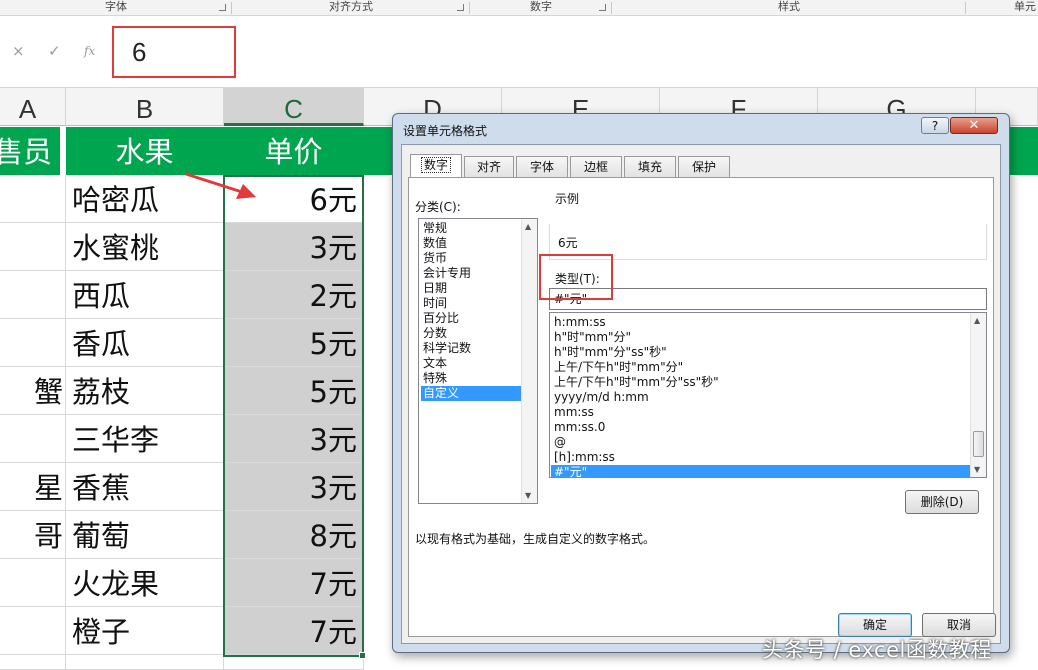  I want to click on fruit-cell: 水蜜桃, so click(145, 247).